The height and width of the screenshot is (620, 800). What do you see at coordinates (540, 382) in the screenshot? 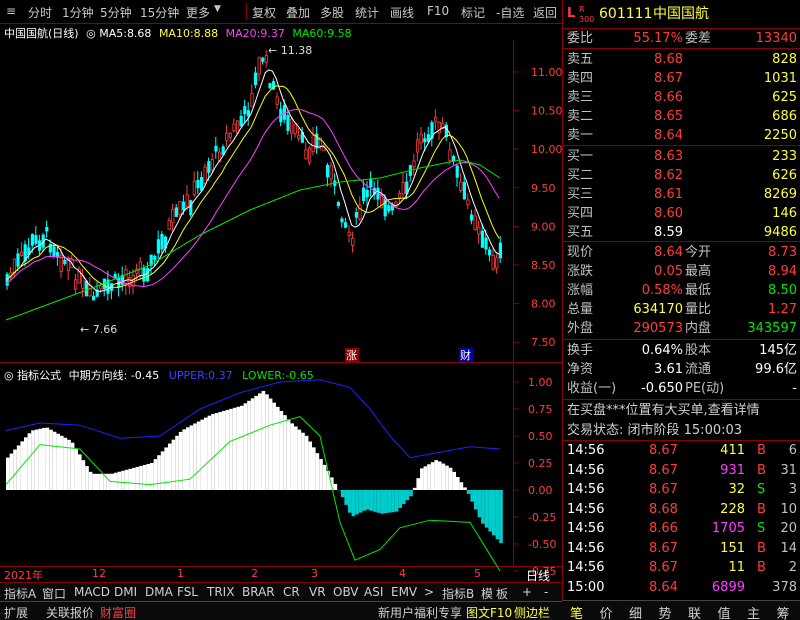
I see `indicator-tick-label: 1.00` at bounding box center [540, 382].